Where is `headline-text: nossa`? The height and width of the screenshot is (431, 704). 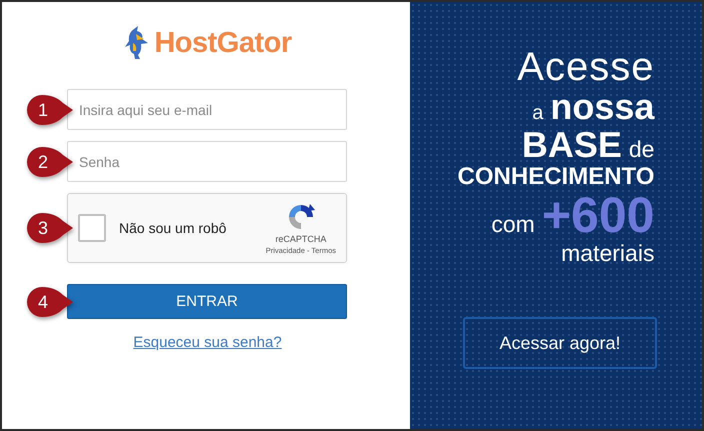 headline-text: nossa is located at coordinates (602, 107).